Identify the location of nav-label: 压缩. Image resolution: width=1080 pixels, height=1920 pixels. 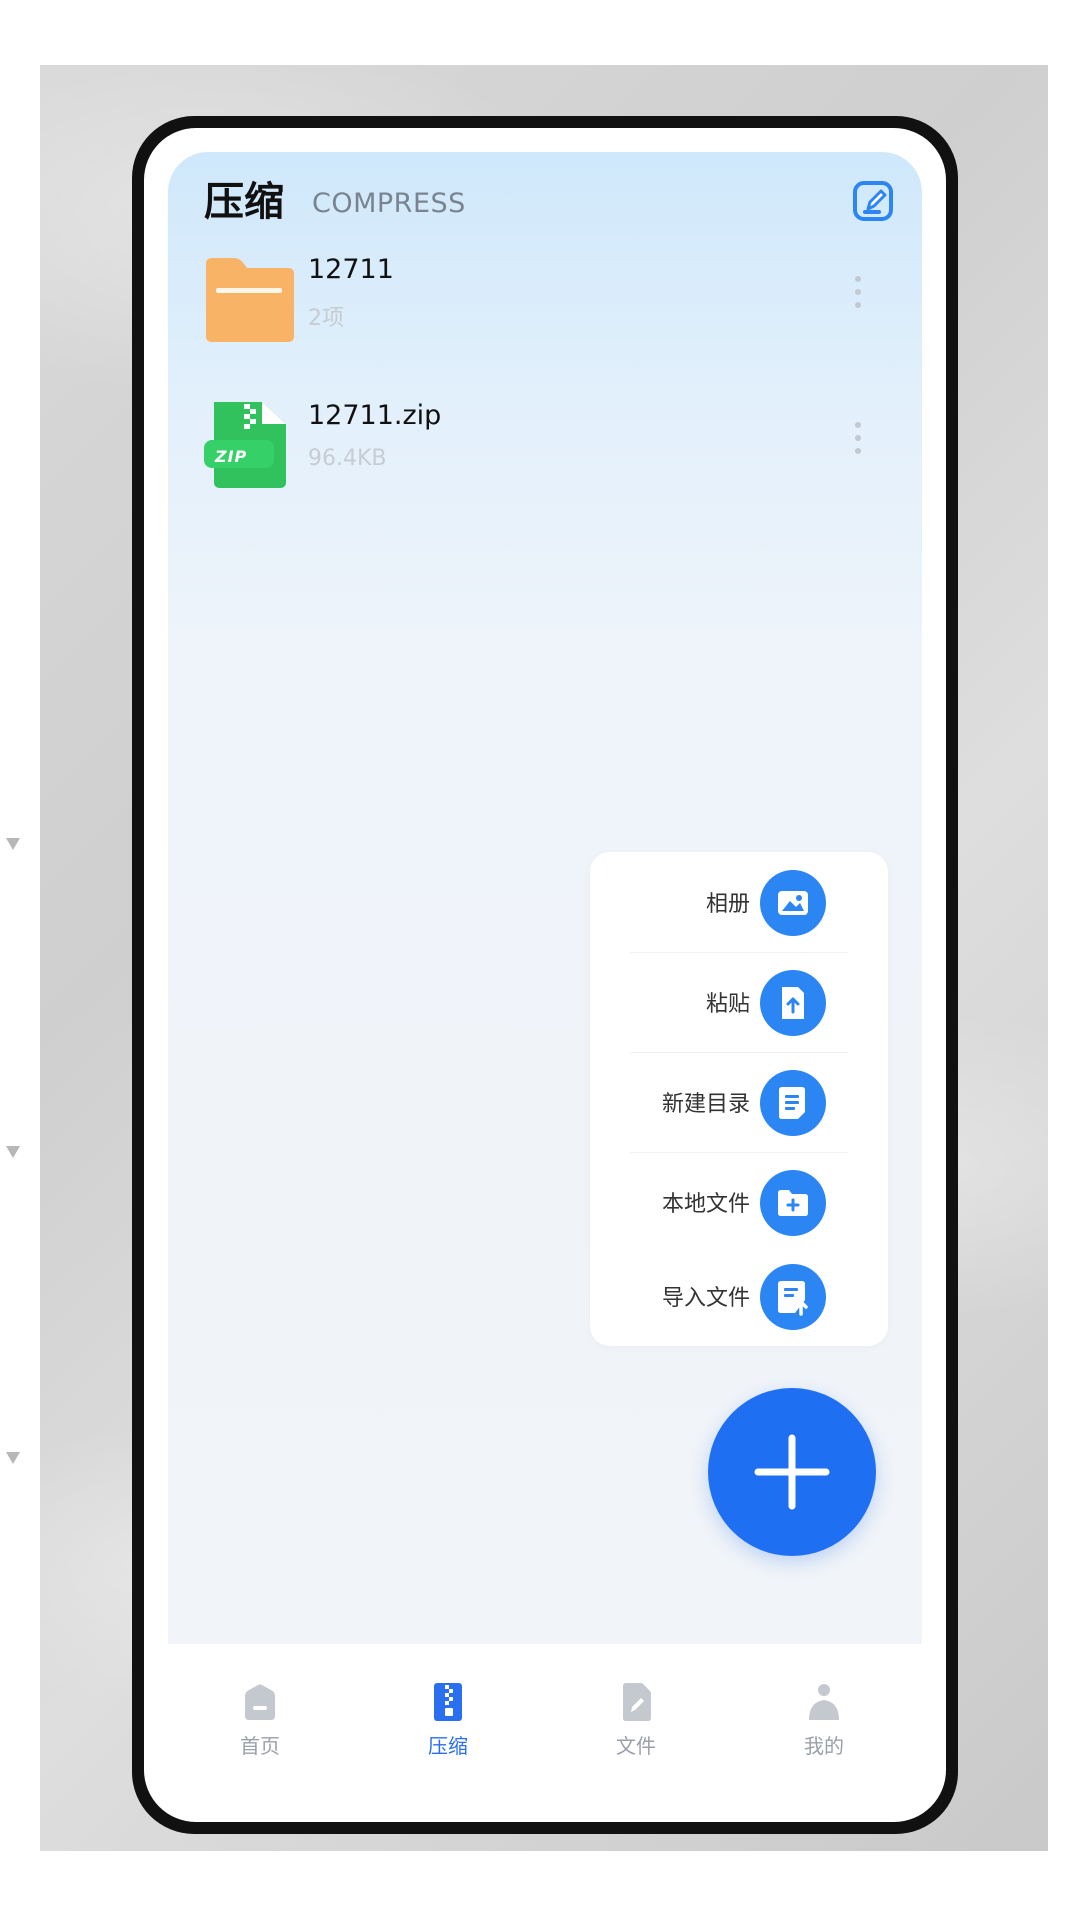
(448, 1746).